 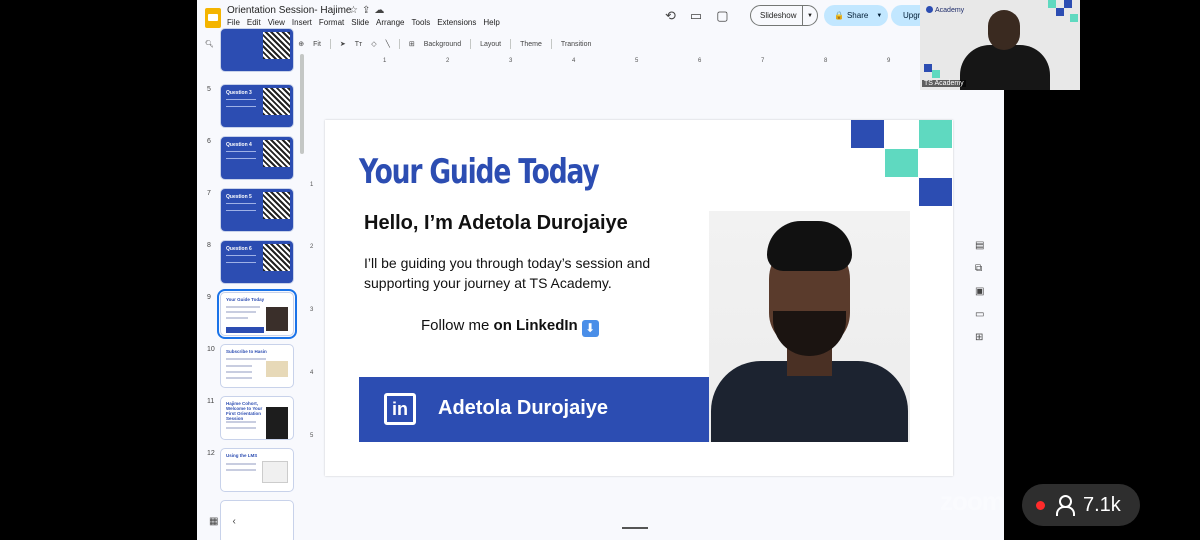 I want to click on photo-beard, so click(x=809, y=333).